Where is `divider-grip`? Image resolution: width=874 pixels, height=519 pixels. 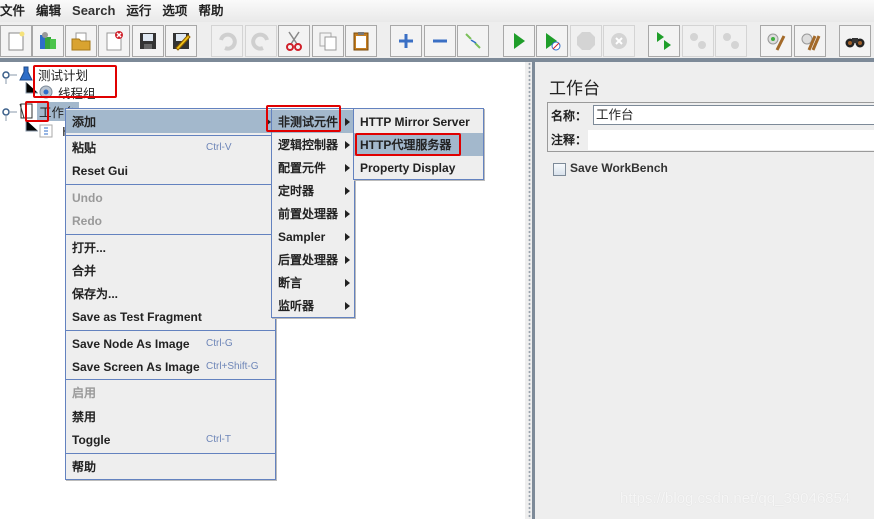 divider-grip is located at coordinates (529, 290).